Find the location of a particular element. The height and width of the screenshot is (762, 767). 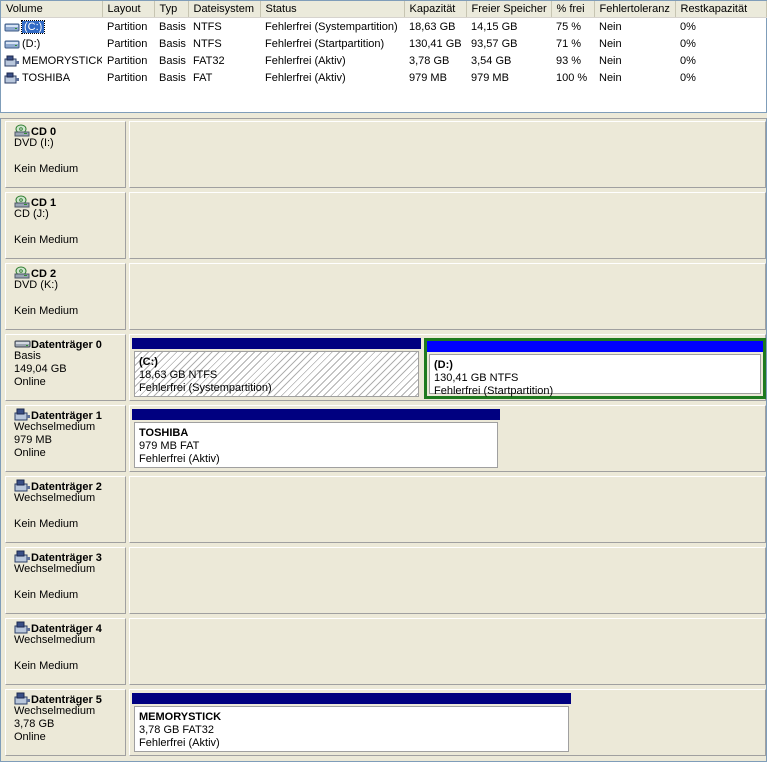

cell-volume-name: (D:) is located at coordinates (51, 43).